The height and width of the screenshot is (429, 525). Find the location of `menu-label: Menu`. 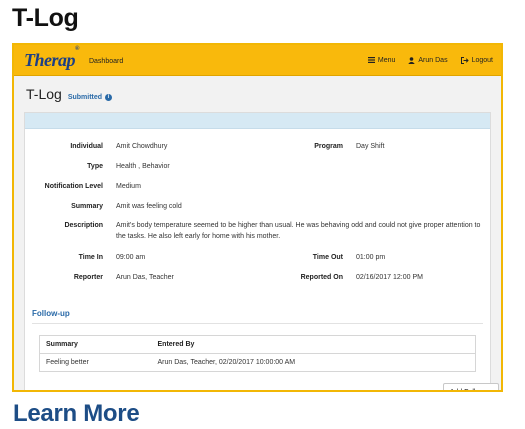

menu-label: Menu is located at coordinates (386, 60).